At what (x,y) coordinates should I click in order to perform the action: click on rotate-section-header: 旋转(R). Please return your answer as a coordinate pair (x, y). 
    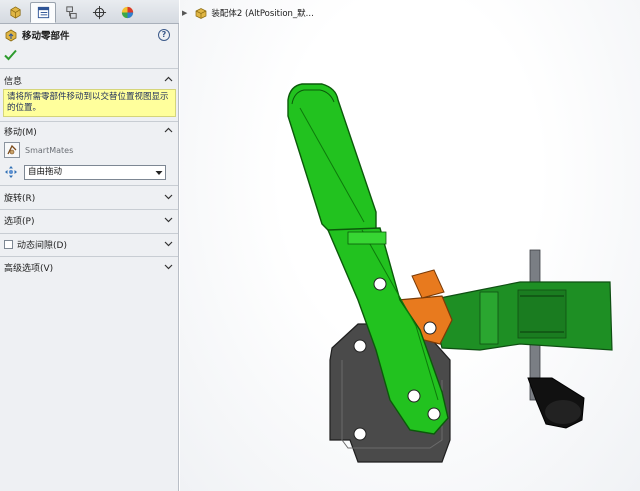
    Looking at the image, I should click on (90, 197).